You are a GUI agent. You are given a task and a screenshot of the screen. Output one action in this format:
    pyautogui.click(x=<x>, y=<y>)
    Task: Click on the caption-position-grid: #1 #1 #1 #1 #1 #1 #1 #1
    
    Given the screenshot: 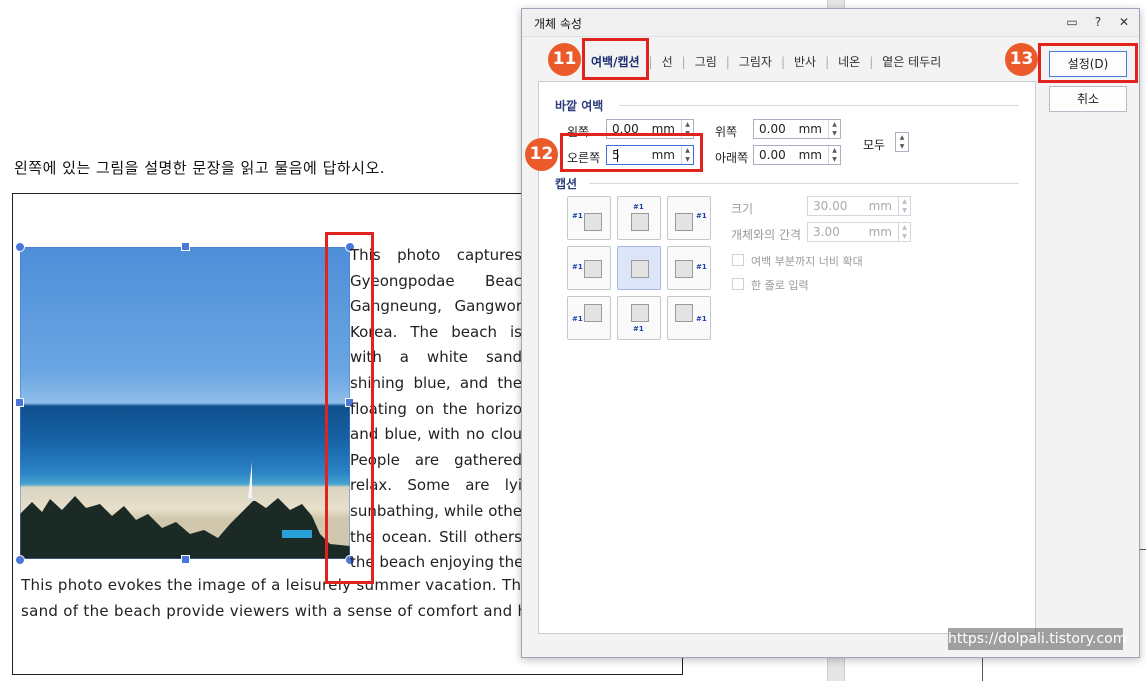 What is the action you would take?
    pyautogui.click(x=639, y=268)
    